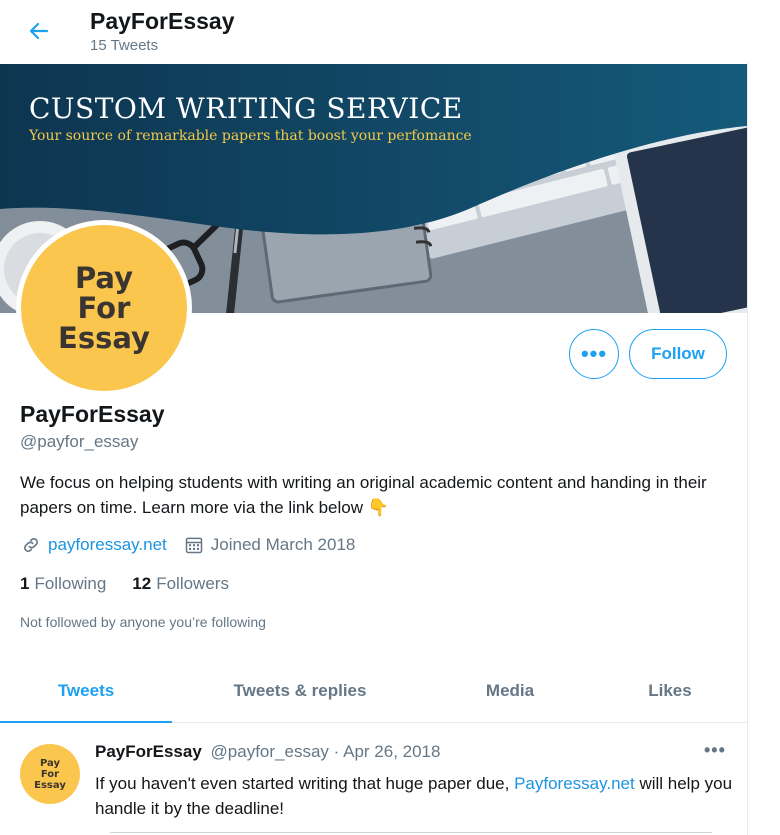  I want to click on tweet-date: Apr 26, 2018, so click(391, 751).